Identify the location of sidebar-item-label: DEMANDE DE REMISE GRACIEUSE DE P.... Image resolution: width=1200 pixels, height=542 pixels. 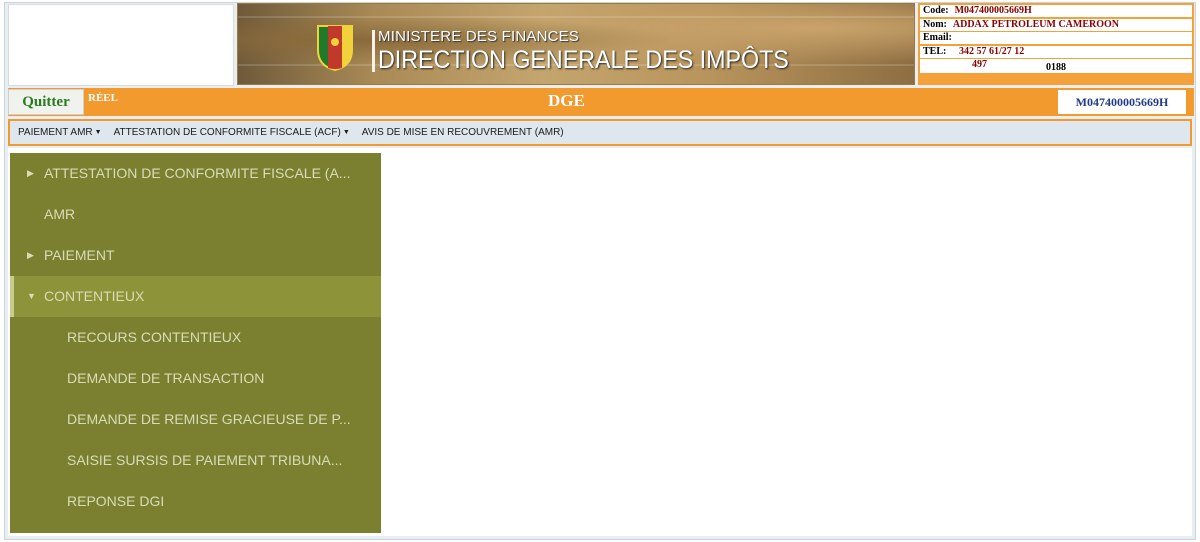
(209, 419).